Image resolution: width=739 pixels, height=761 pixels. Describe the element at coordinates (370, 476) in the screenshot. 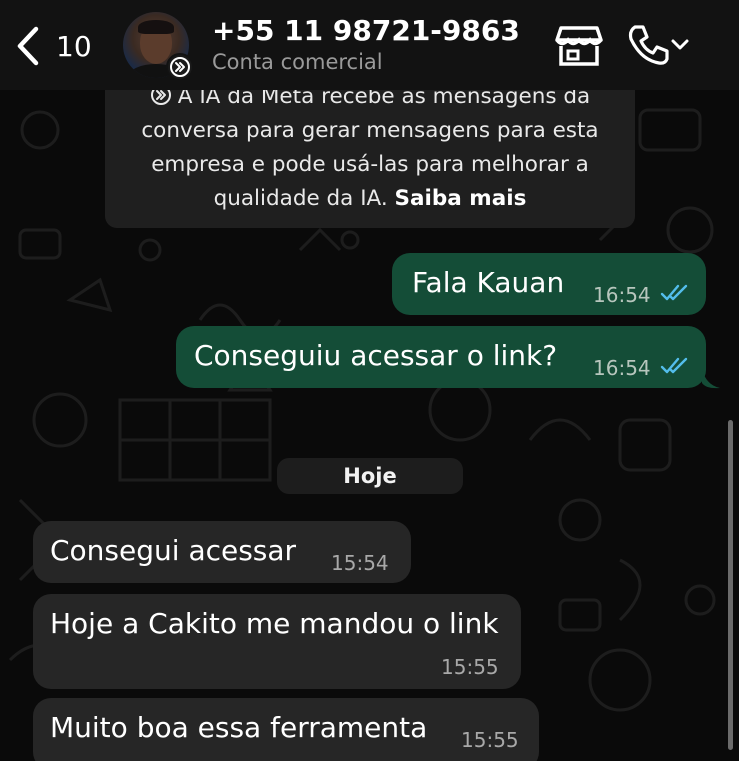

I see `day-separator: Hoje` at that location.